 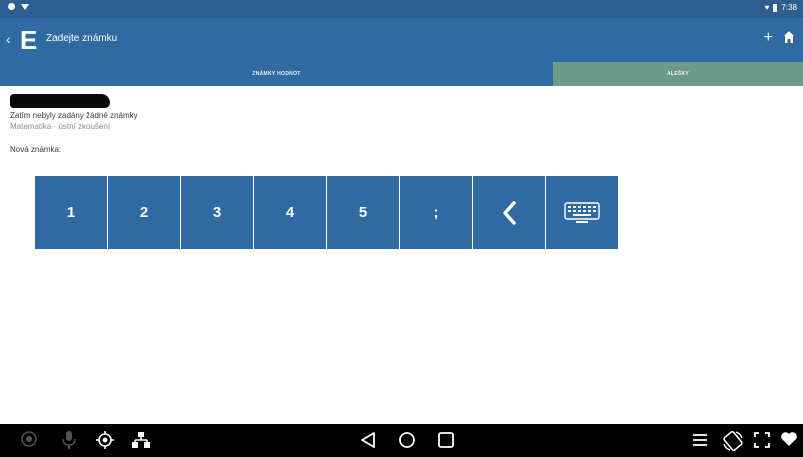 I want to click on status-bar: ♥ 7:38, so click(x=401, y=9).